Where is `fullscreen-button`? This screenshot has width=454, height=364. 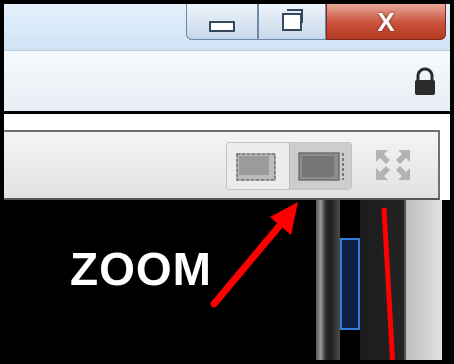
fullscreen-button is located at coordinates (393, 165).